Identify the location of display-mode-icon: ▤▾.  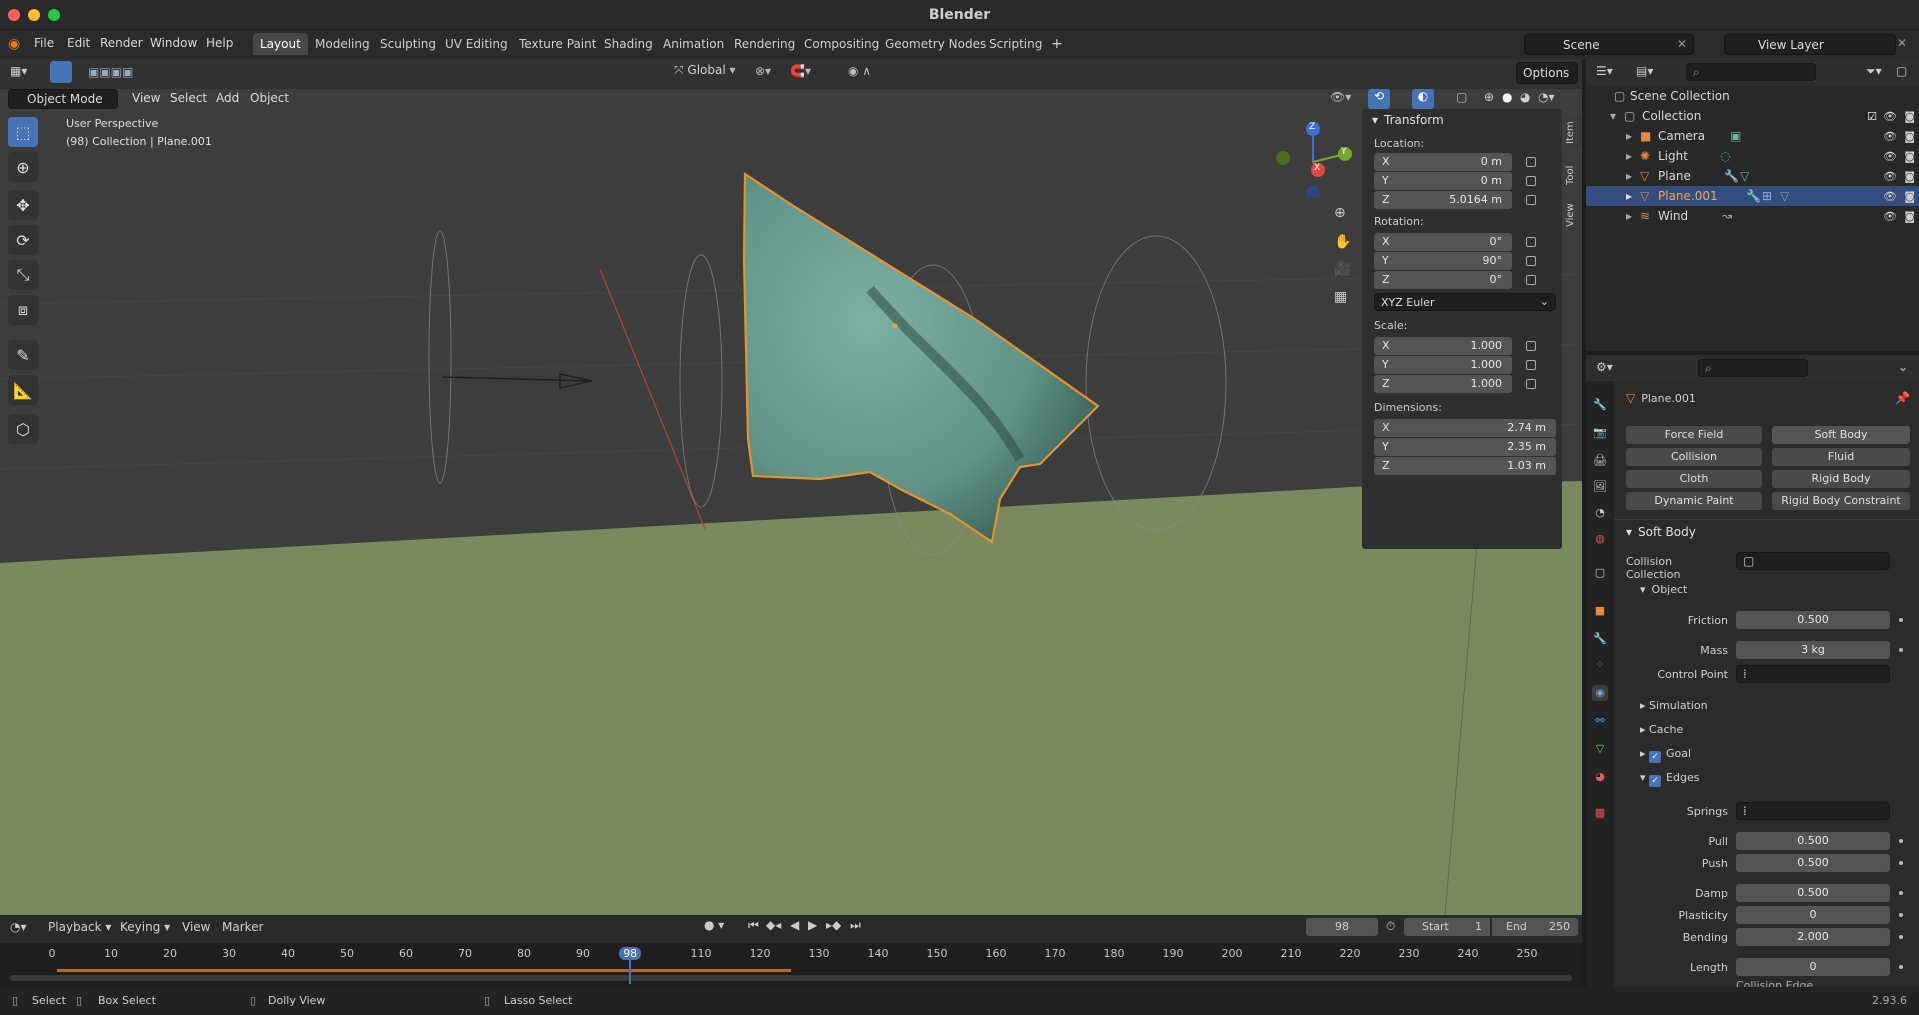
(1644, 71).